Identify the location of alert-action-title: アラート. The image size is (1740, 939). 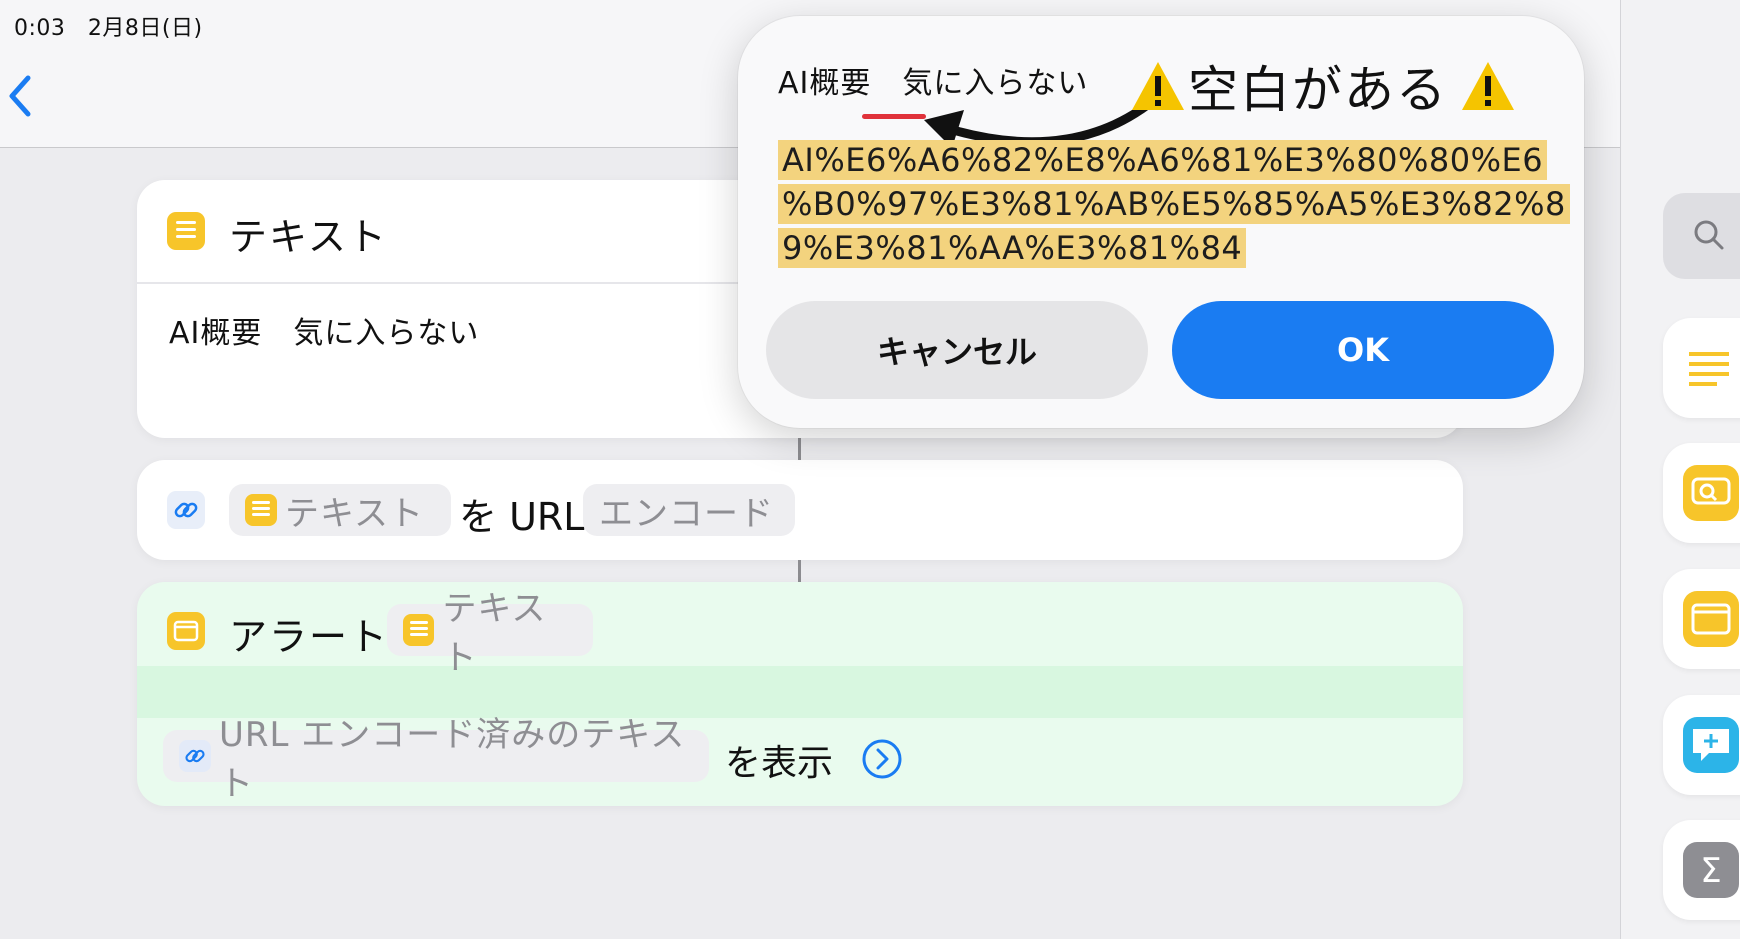
(309, 637).